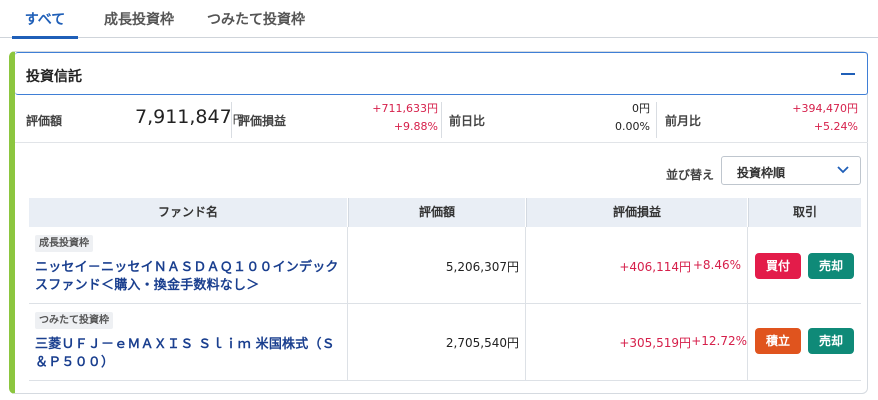 This screenshot has width=878, height=400. Describe the element at coordinates (74, 320) in the screenshot. I see `account-badge: つみたて投資枠` at that location.